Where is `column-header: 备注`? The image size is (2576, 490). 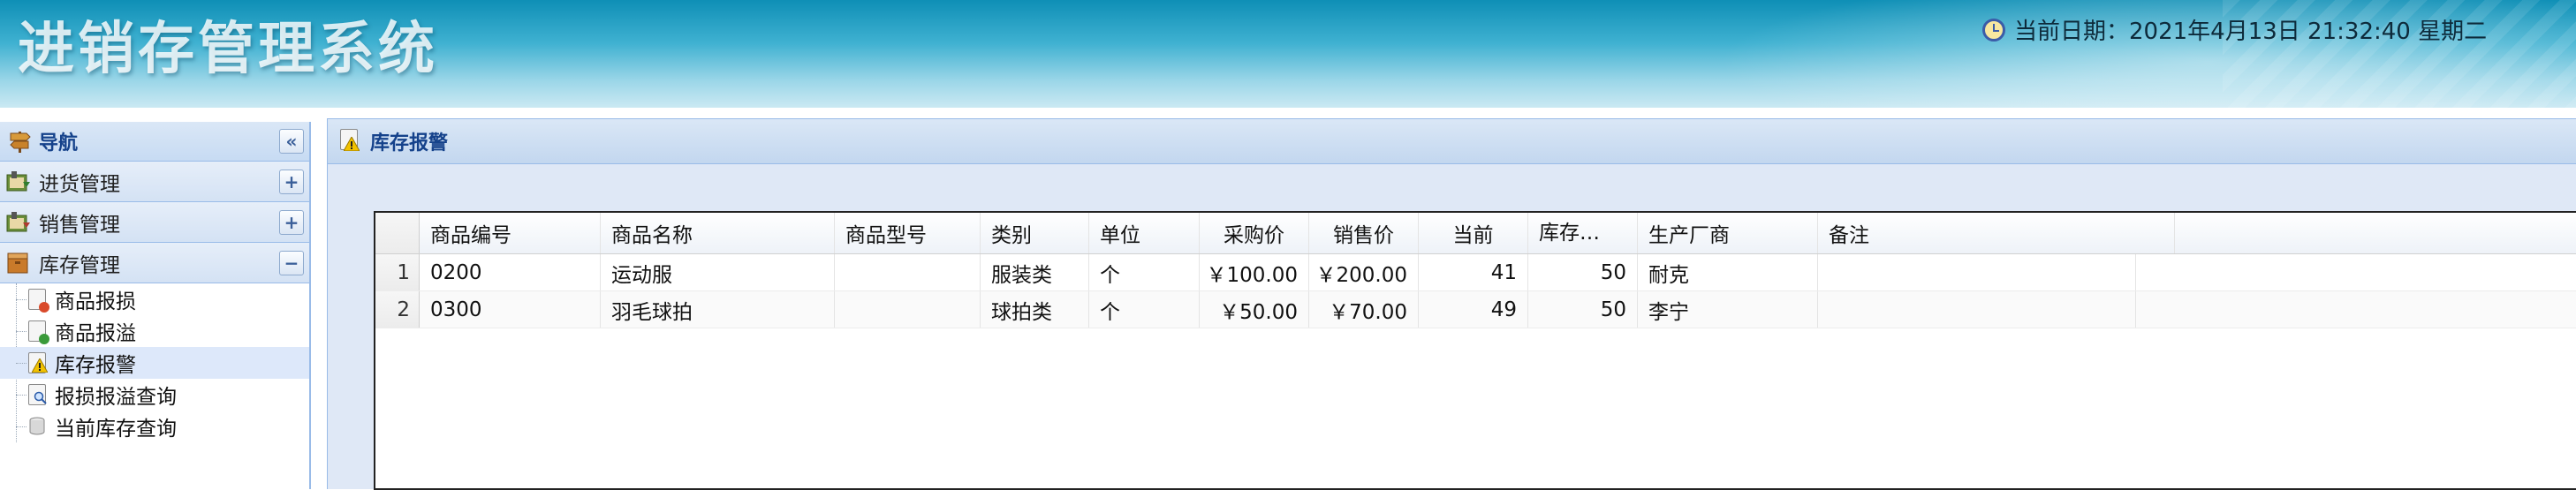 column-header: 备注 is located at coordinates (1997, 233).